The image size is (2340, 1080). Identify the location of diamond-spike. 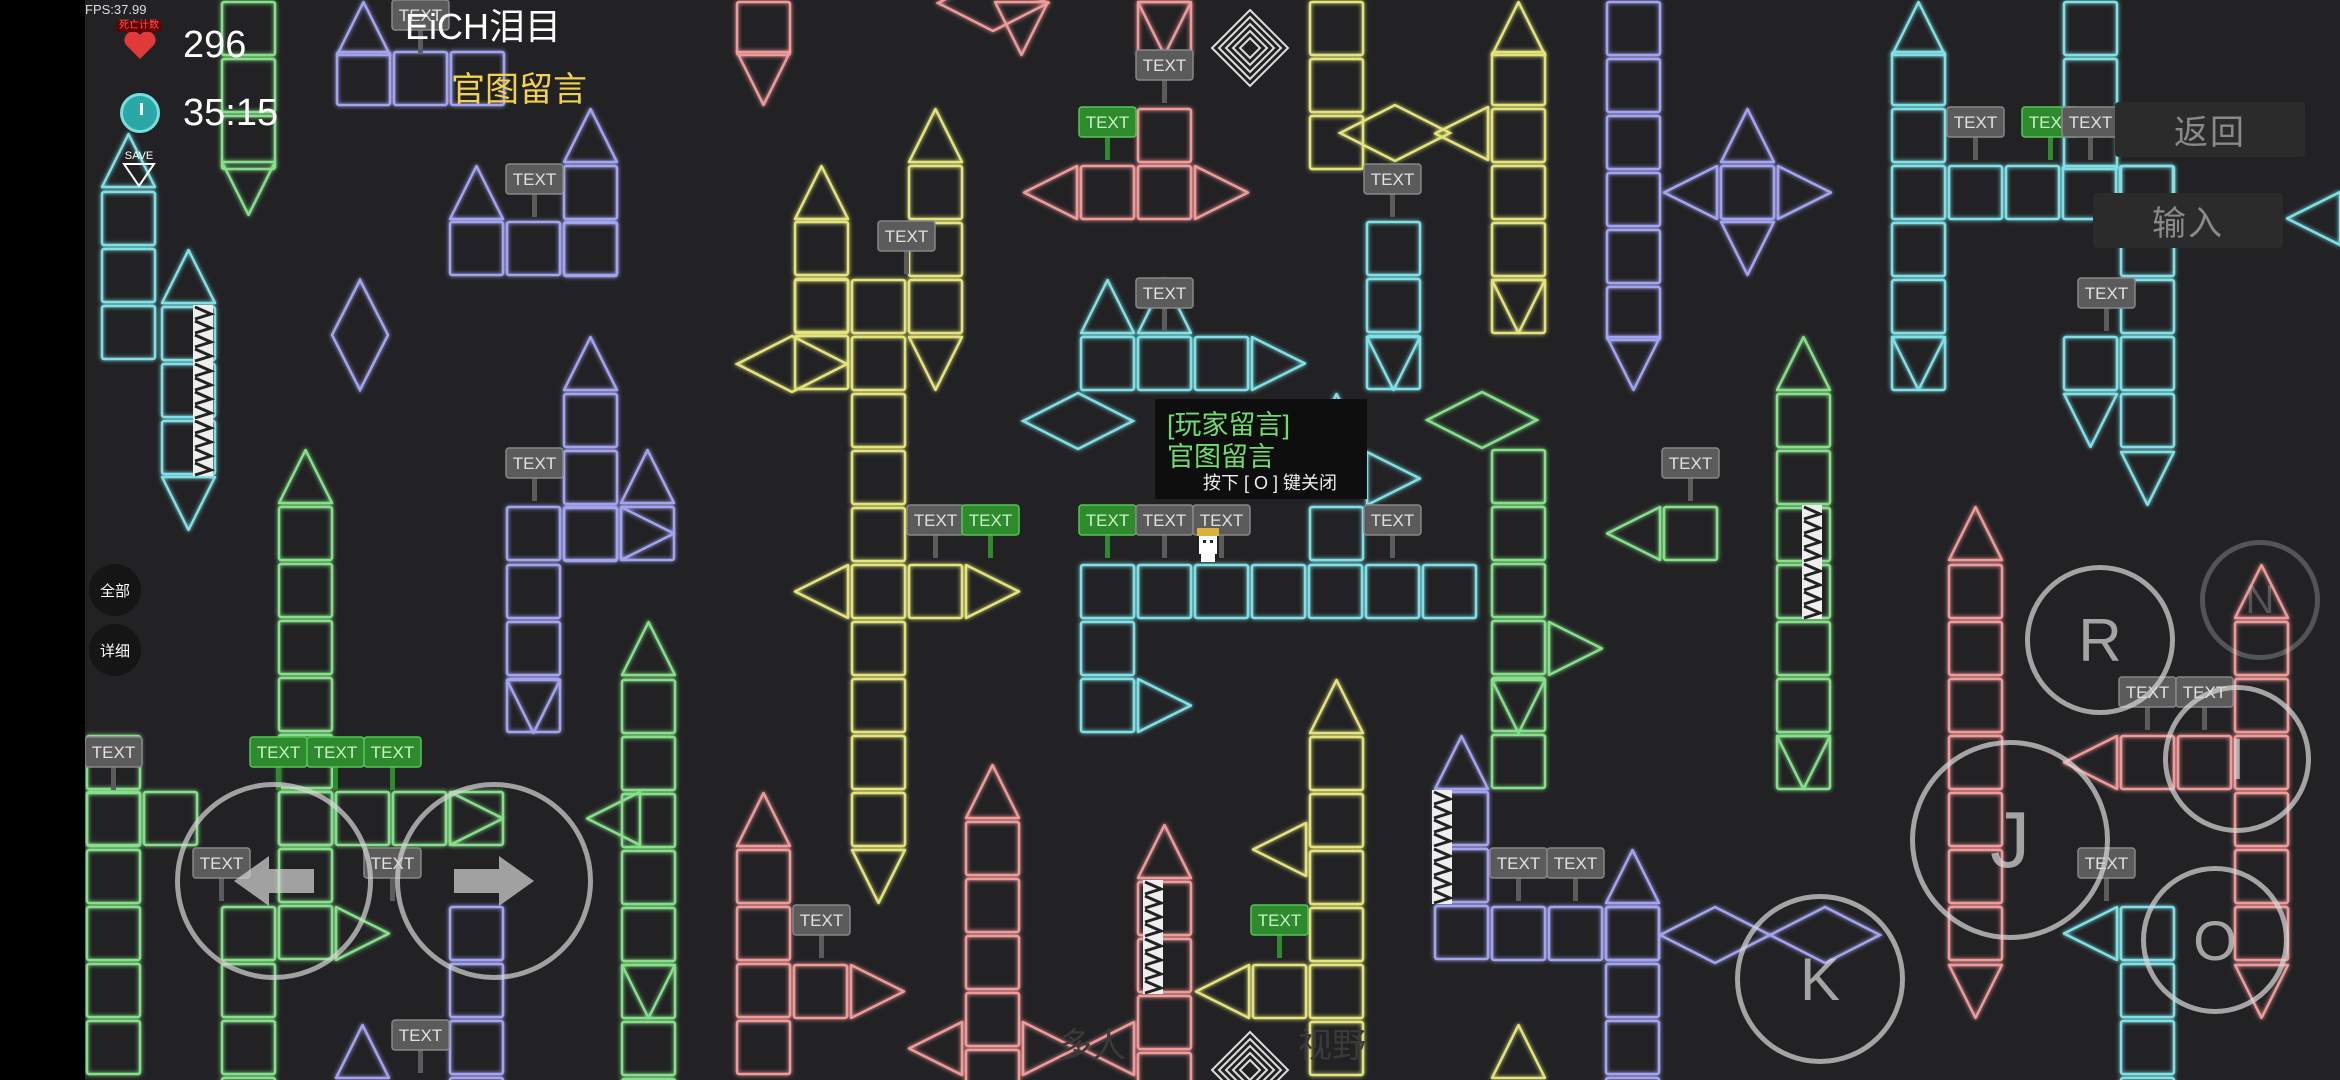
(1395, 133).